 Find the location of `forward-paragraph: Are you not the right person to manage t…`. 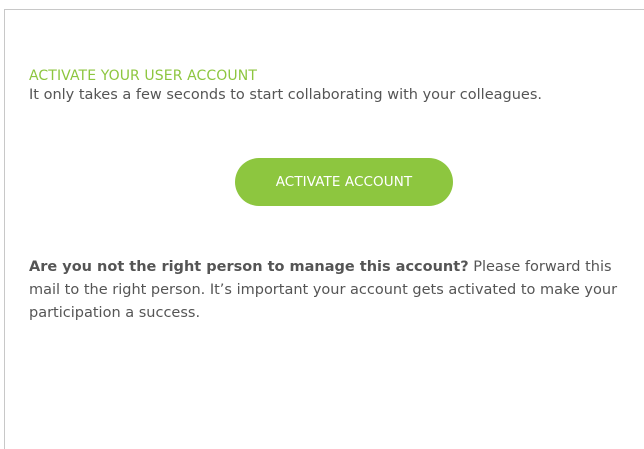

forward-paragraph: Are you not the right person to manage t… is located at coordinates (335, 290).